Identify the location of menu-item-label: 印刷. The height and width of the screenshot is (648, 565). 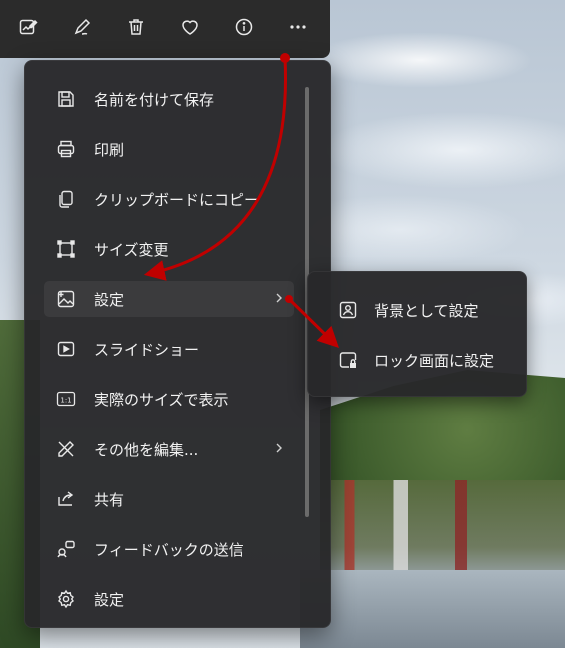
(109, 149).